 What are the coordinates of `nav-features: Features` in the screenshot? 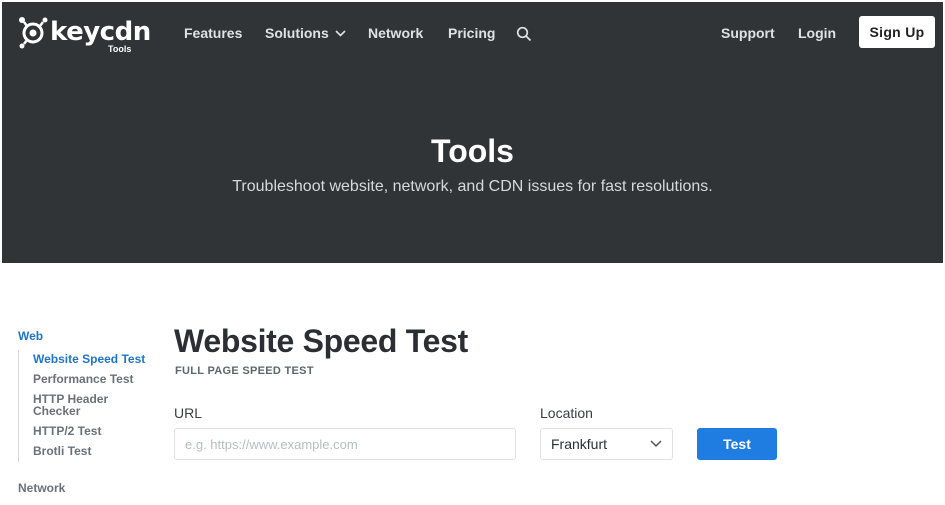 It's located at (213, 33).